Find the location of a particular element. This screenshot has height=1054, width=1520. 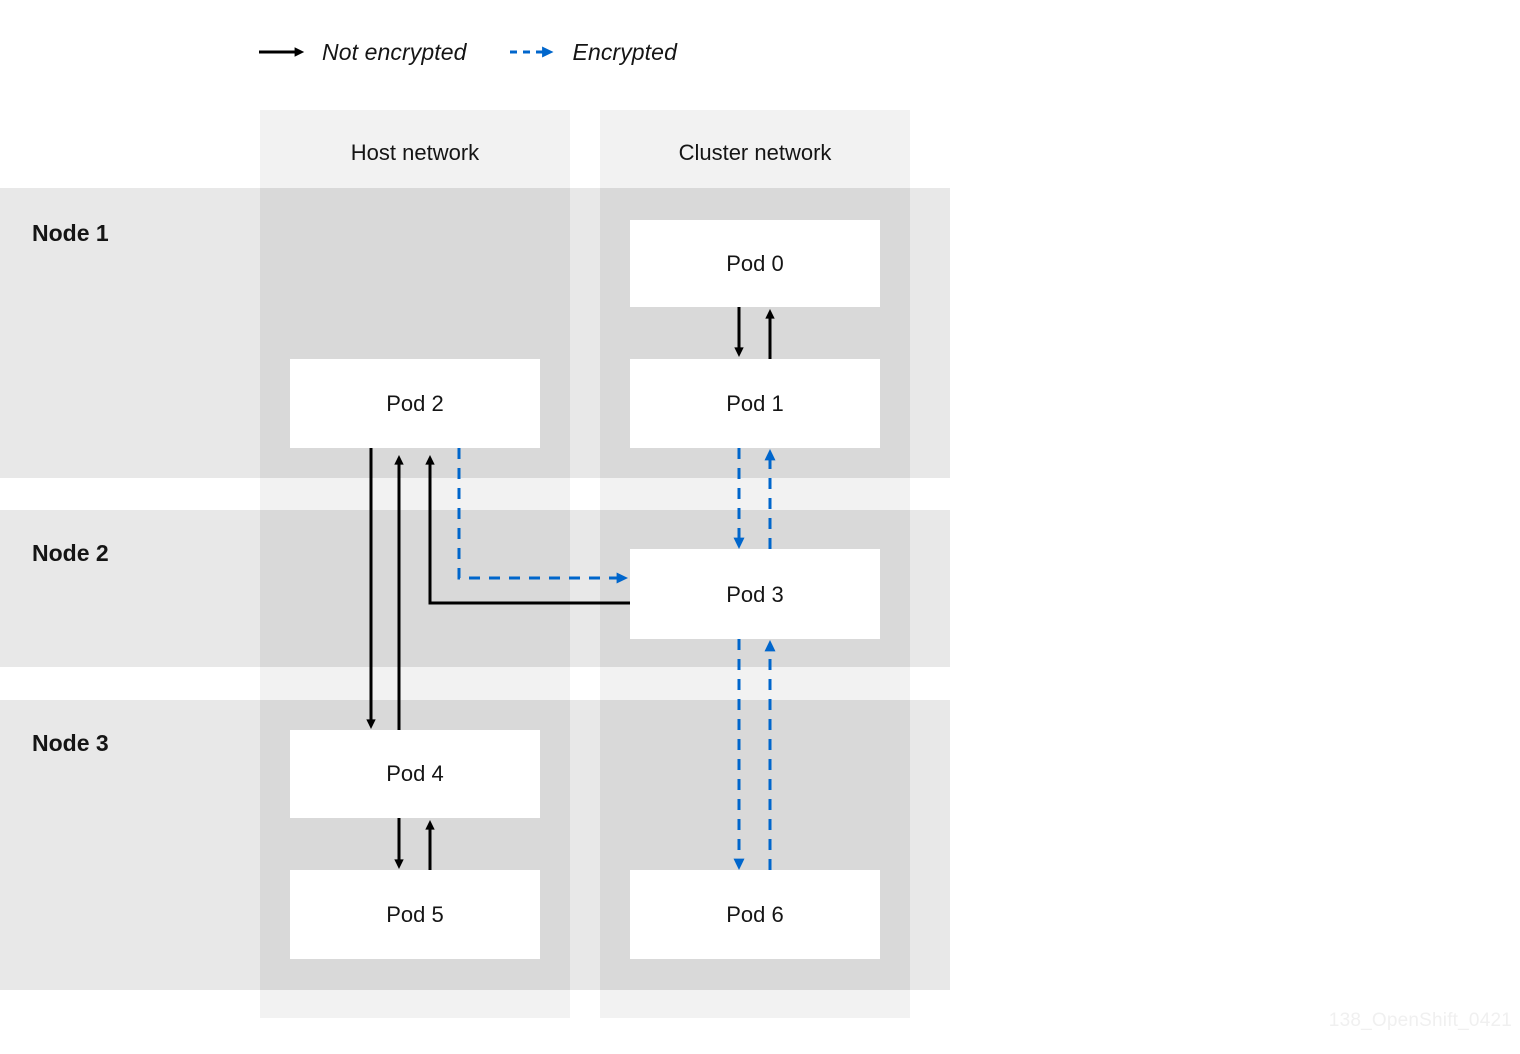

watermark: 138_OpenShift_0421 is located at coordinates (1420, 1020).